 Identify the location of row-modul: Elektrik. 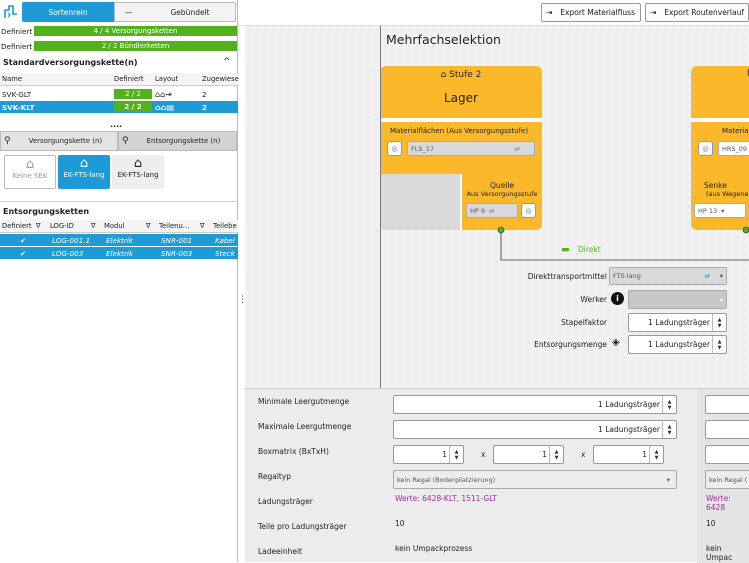
(120, 253).